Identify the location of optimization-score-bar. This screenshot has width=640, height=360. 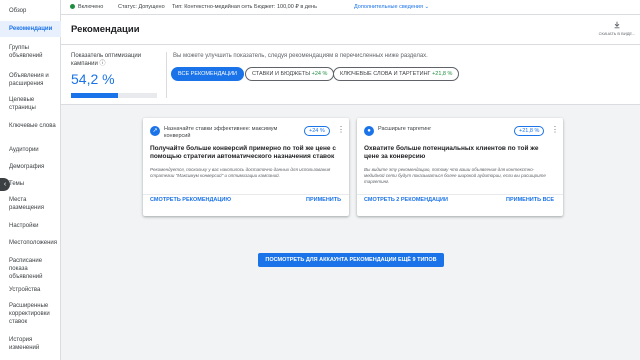
(114, 95).